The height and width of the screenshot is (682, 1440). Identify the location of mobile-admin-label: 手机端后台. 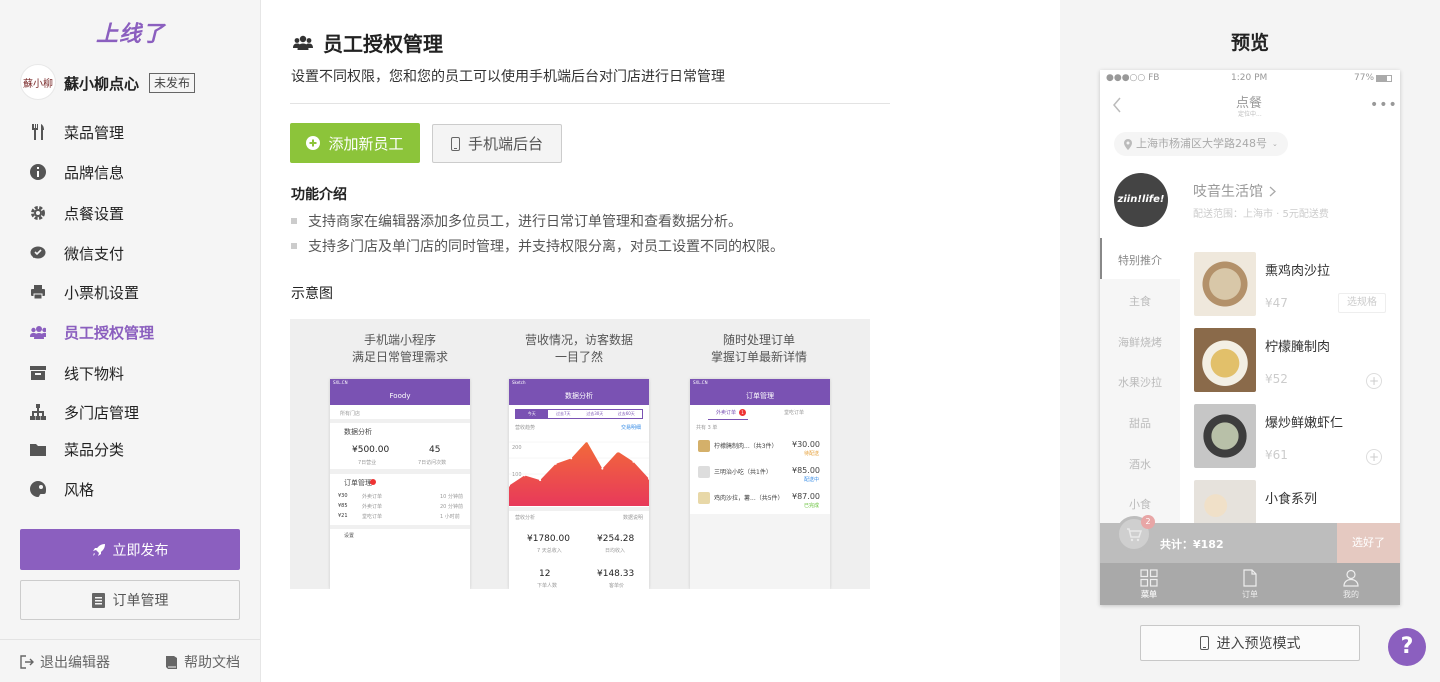
(505, 144).